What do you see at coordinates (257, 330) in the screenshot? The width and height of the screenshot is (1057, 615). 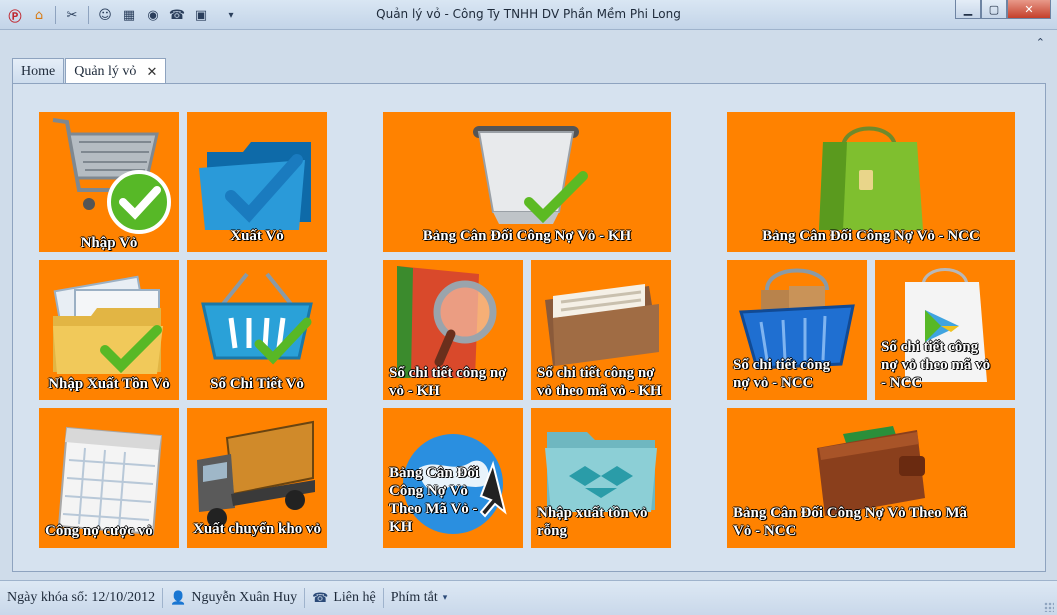 I see `tile-so-chi-tiet-vo: Sổ Chi Tiết Vỏ` at bounding box center [257, 330].